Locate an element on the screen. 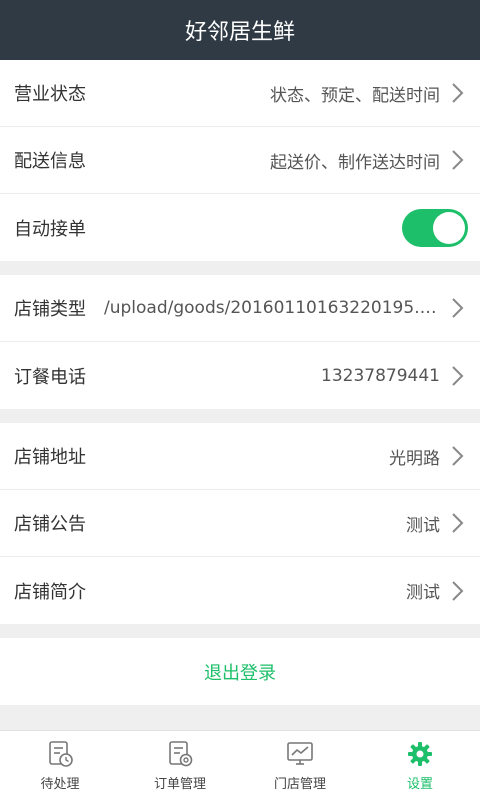 Image resolution: width=480 pixels, height=800 pixels. row-label: 店铺类型 is located at coordinates (50, 309).